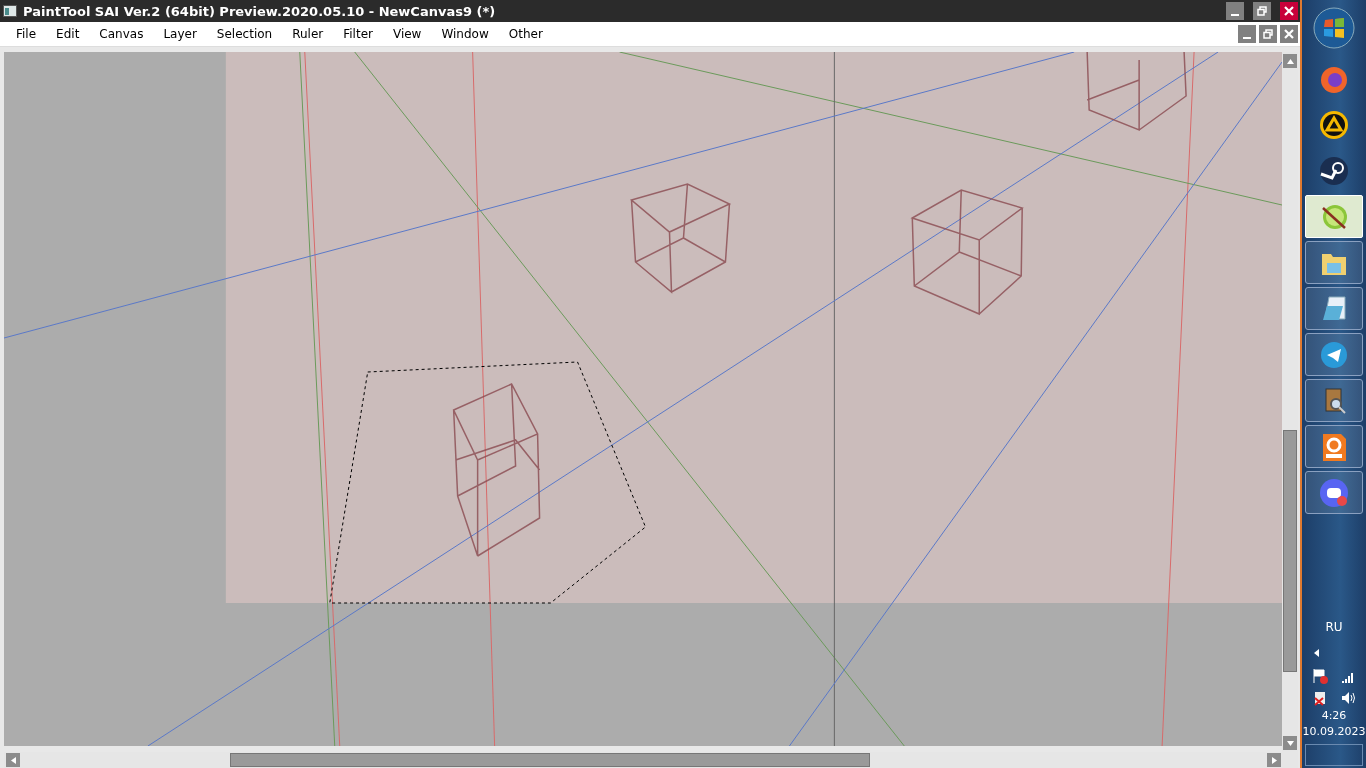 This screenshot has width=1366, height=768. I want to click on language-indicator: RU, so click(1334, 627).